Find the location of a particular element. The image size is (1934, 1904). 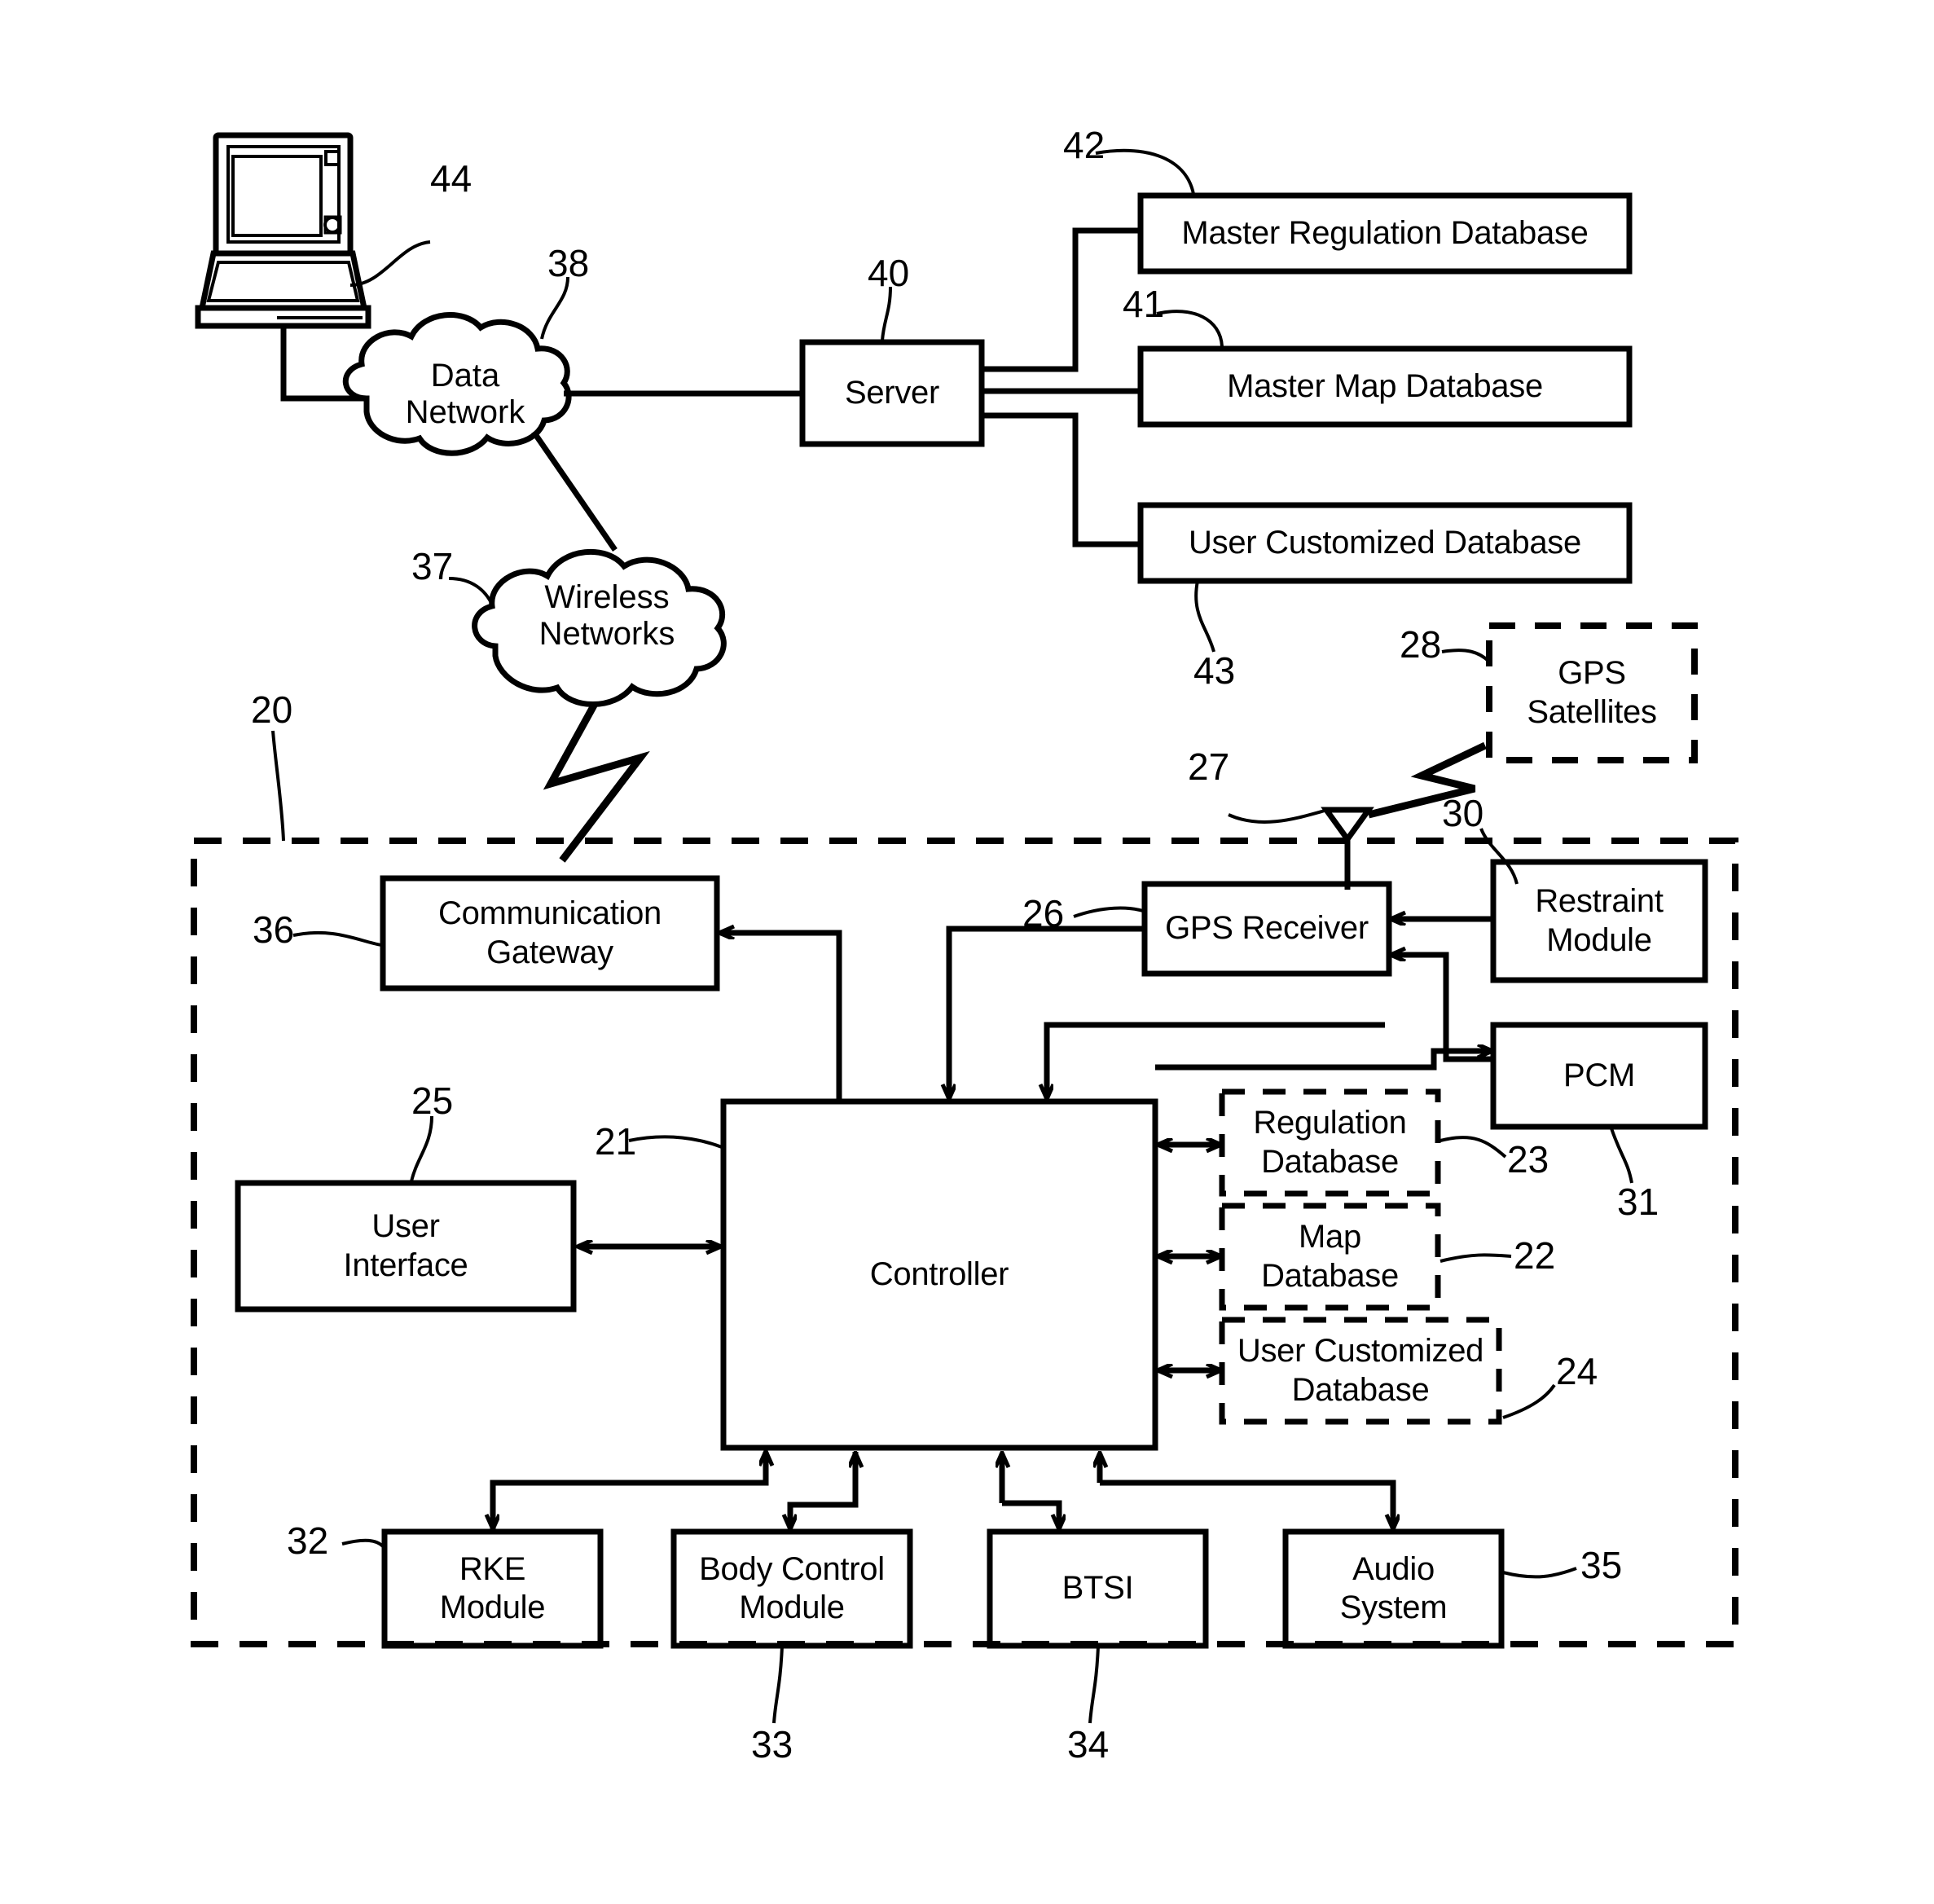

wireless-networks-cloud is located at coordinates (600, 627).